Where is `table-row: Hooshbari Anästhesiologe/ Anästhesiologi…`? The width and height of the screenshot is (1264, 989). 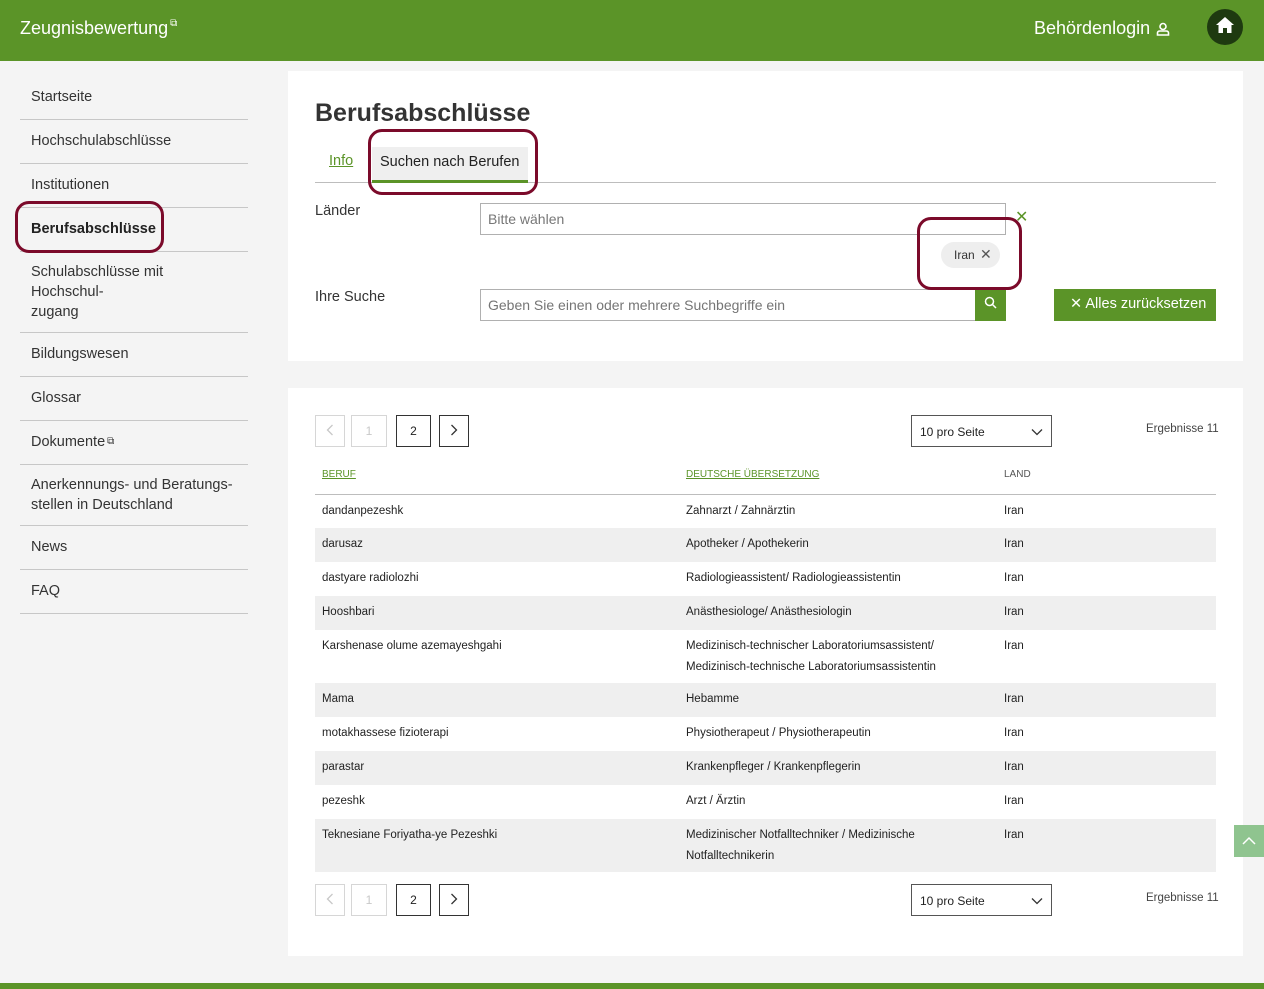 table-row: Hooshbari Anästhesiologe/ Anästhesiologi… is located at coordinates (765, 613).